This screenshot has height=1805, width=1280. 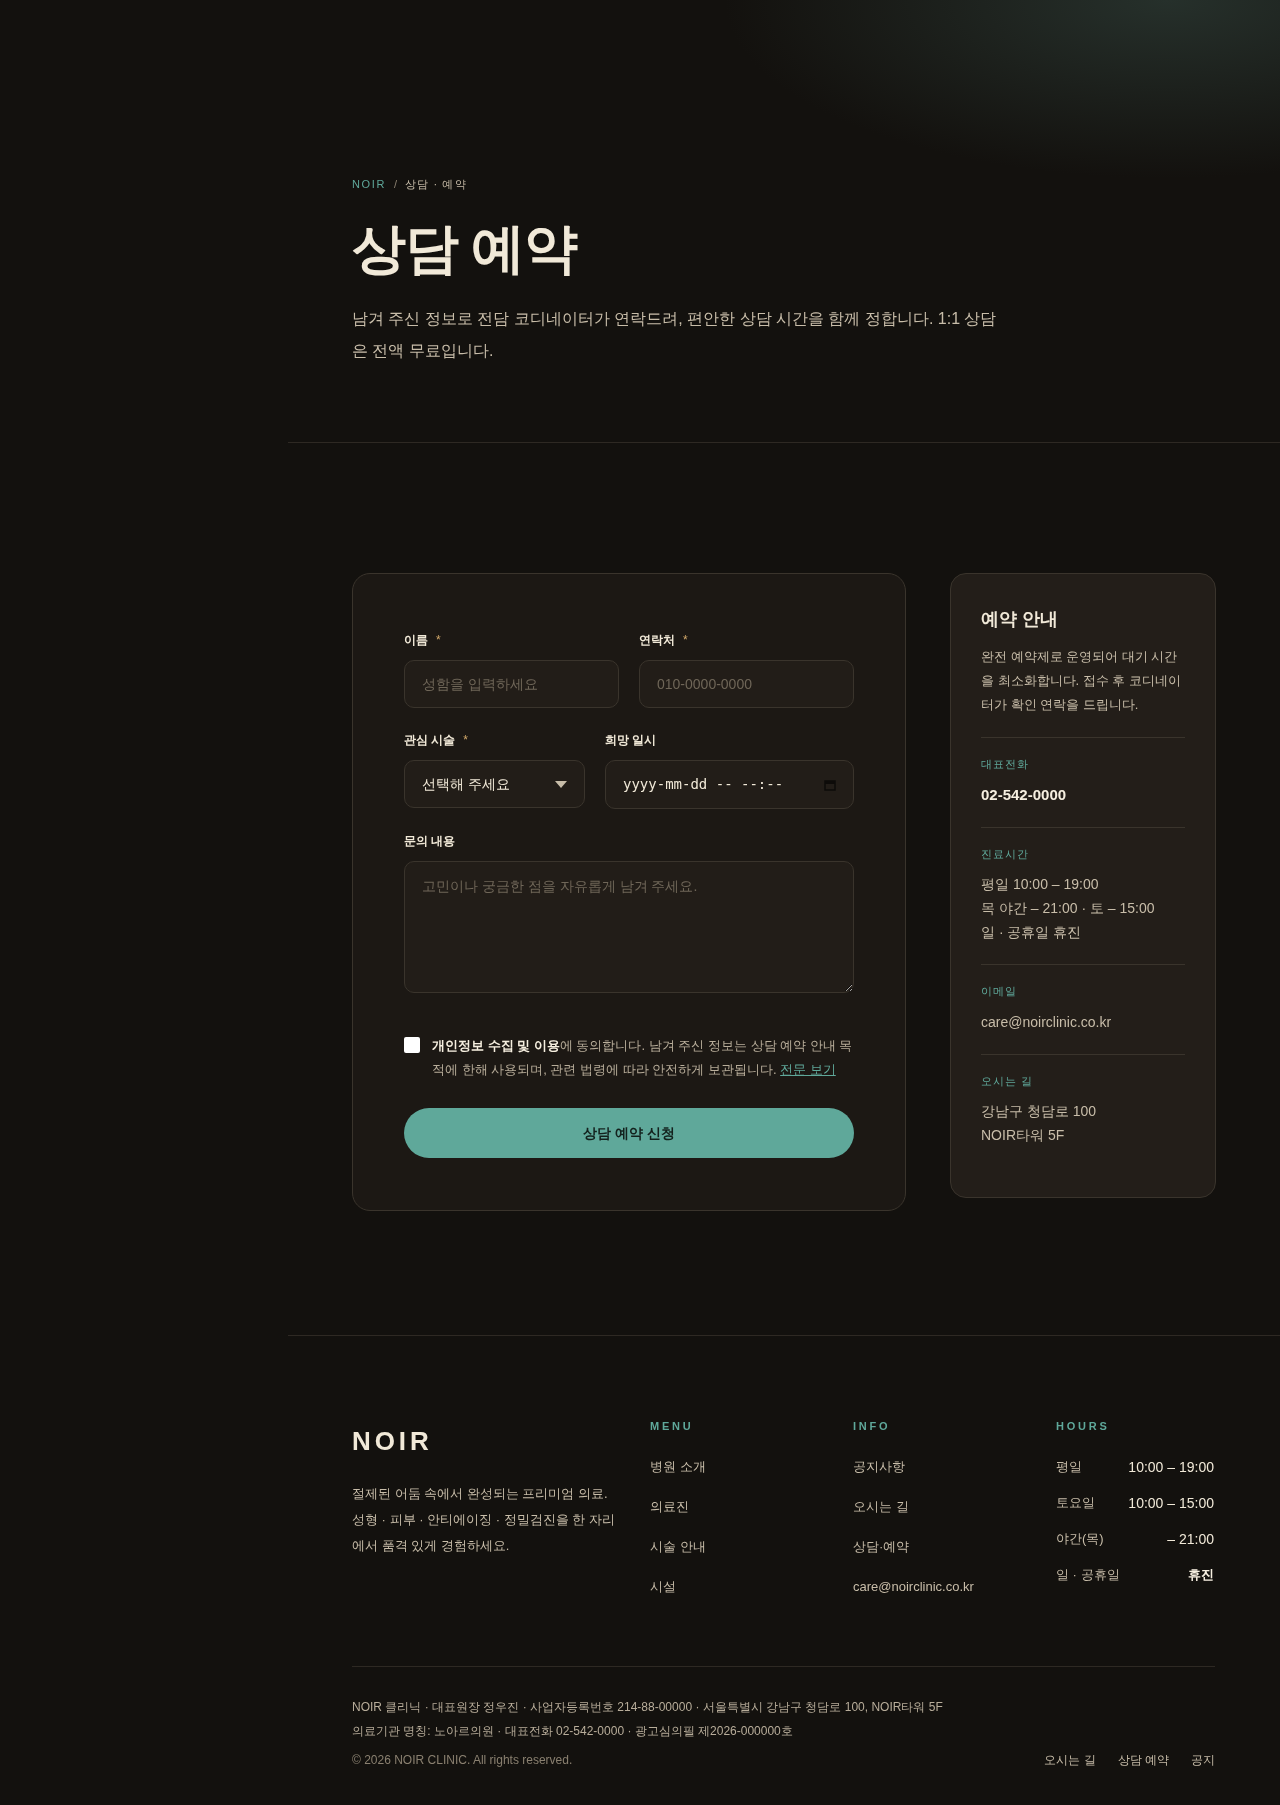 What do you see at coordinates (657, 640) in the screenshot?
I see `field-label: 연락처` at bounding box center [657, 640].